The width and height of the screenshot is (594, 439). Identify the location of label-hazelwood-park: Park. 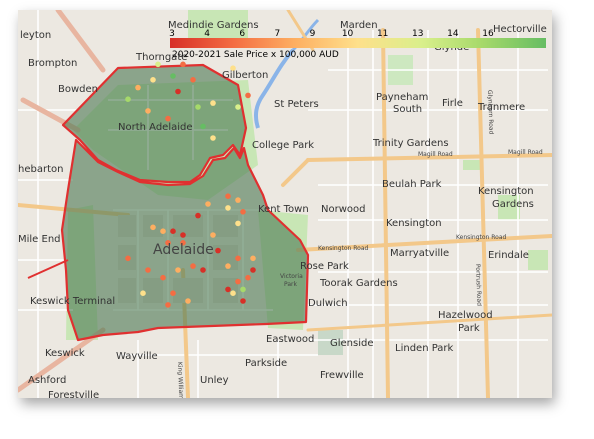
(469, 328).